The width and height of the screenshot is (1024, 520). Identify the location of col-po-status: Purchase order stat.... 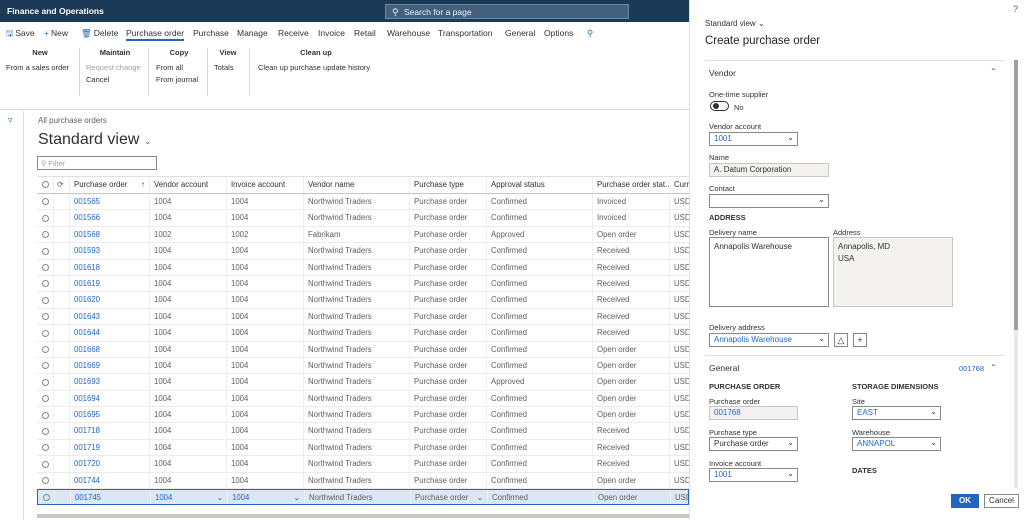
(631, 185).